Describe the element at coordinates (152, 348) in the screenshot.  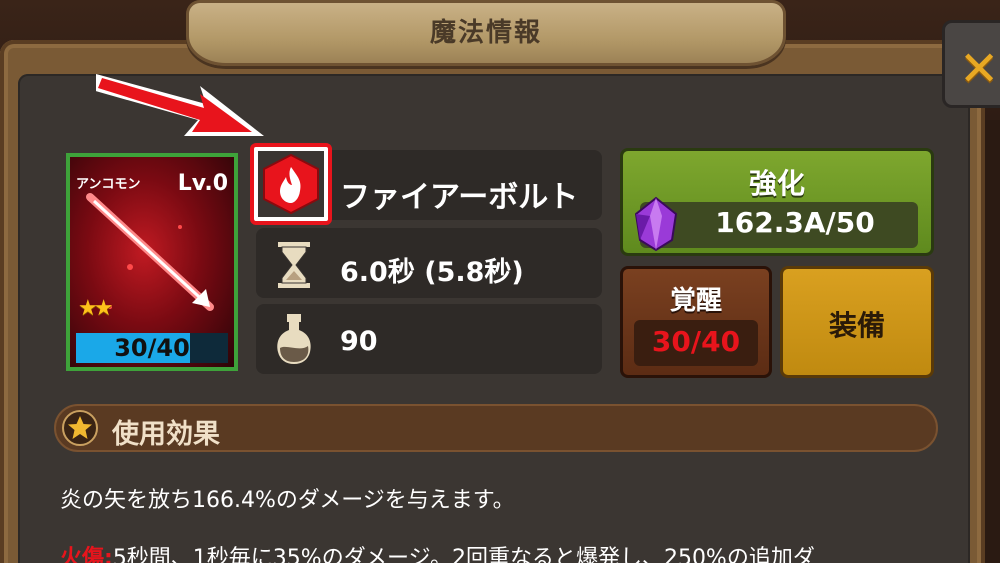
I see `card-progress-text: 30/40` at that location.